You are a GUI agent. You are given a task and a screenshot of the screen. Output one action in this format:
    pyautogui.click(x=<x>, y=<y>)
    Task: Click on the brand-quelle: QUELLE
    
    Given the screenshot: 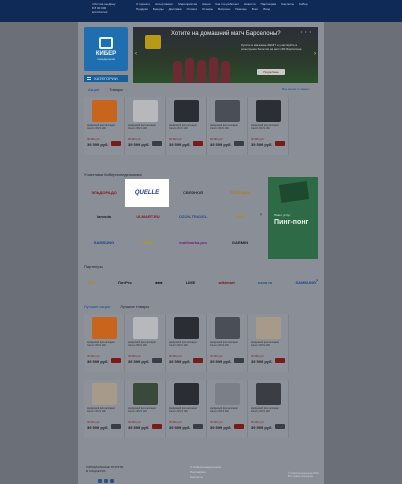 What is the action you would take?
    pyautogui.click(x=147, y=193)
    